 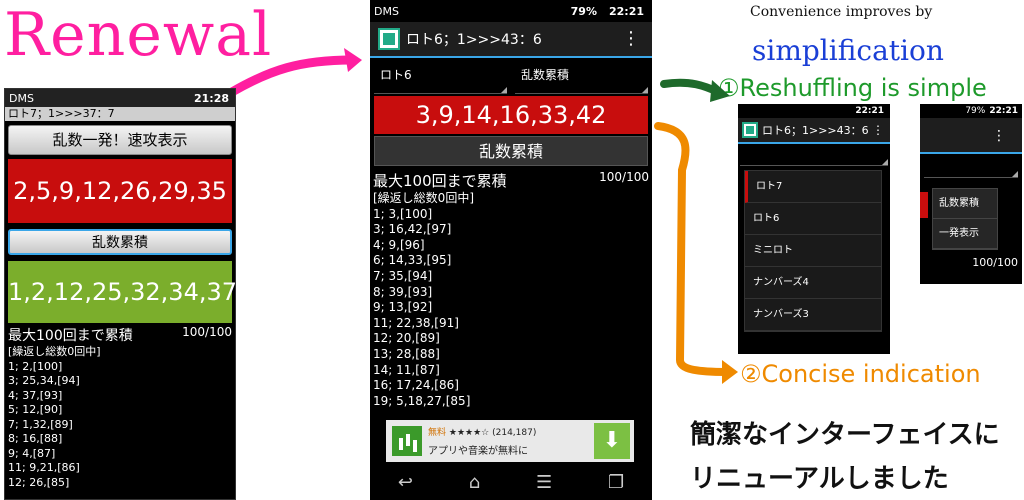 What do you see at coordinates (965, 204) in the screenshot?
I see `popup-option: 乱数累積` at bounding box center [965, 204].